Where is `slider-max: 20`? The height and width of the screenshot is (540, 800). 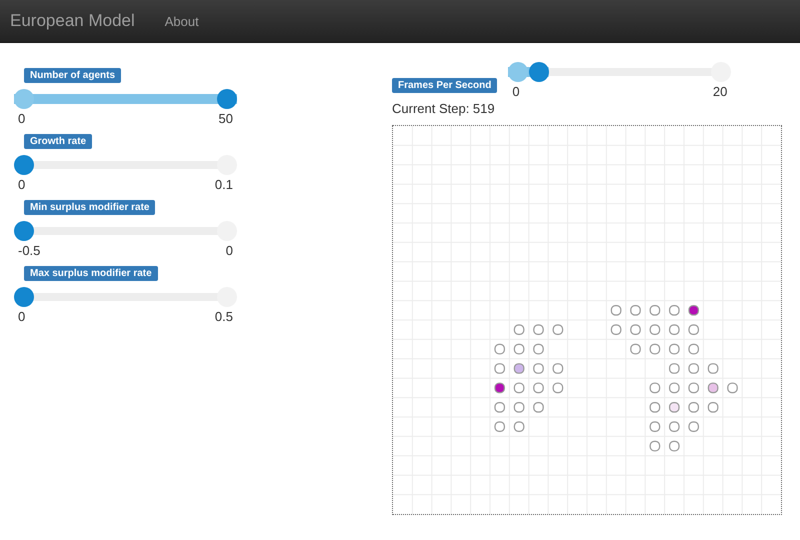
slider-max: 20 is located at coordinates (720, 91).